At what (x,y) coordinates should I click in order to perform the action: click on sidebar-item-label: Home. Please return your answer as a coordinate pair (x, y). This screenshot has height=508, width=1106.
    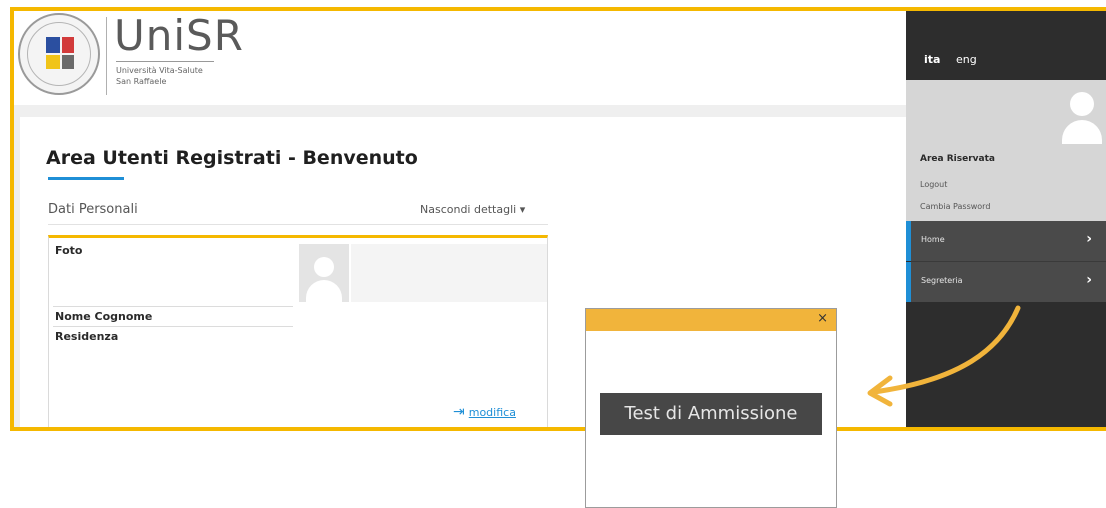
    Looking at the image, I should click on (933, 239).